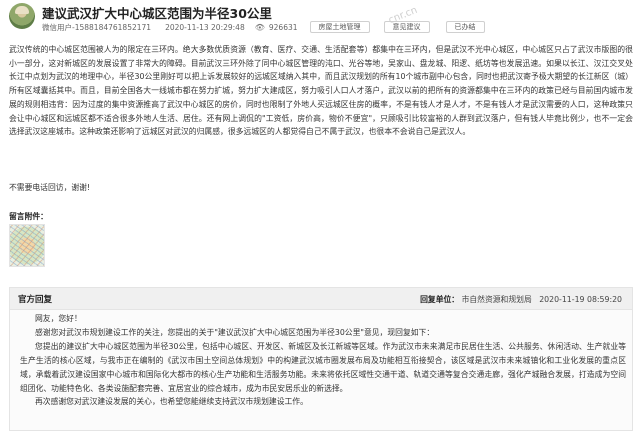 This screenshot has height=431, width=640. What do you see at coordinates (283, 27) in the screenshot?
I see `view-count: 926631` at bounding box center [283, 27].